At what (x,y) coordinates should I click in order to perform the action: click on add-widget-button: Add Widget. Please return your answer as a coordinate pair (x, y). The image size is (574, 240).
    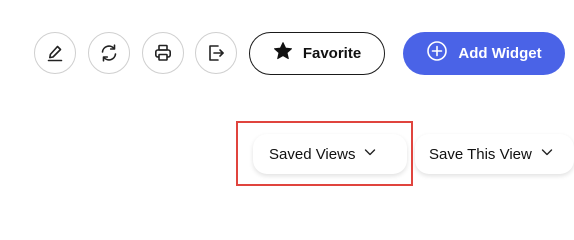
    Looking at the image, I should click on (484, 53).